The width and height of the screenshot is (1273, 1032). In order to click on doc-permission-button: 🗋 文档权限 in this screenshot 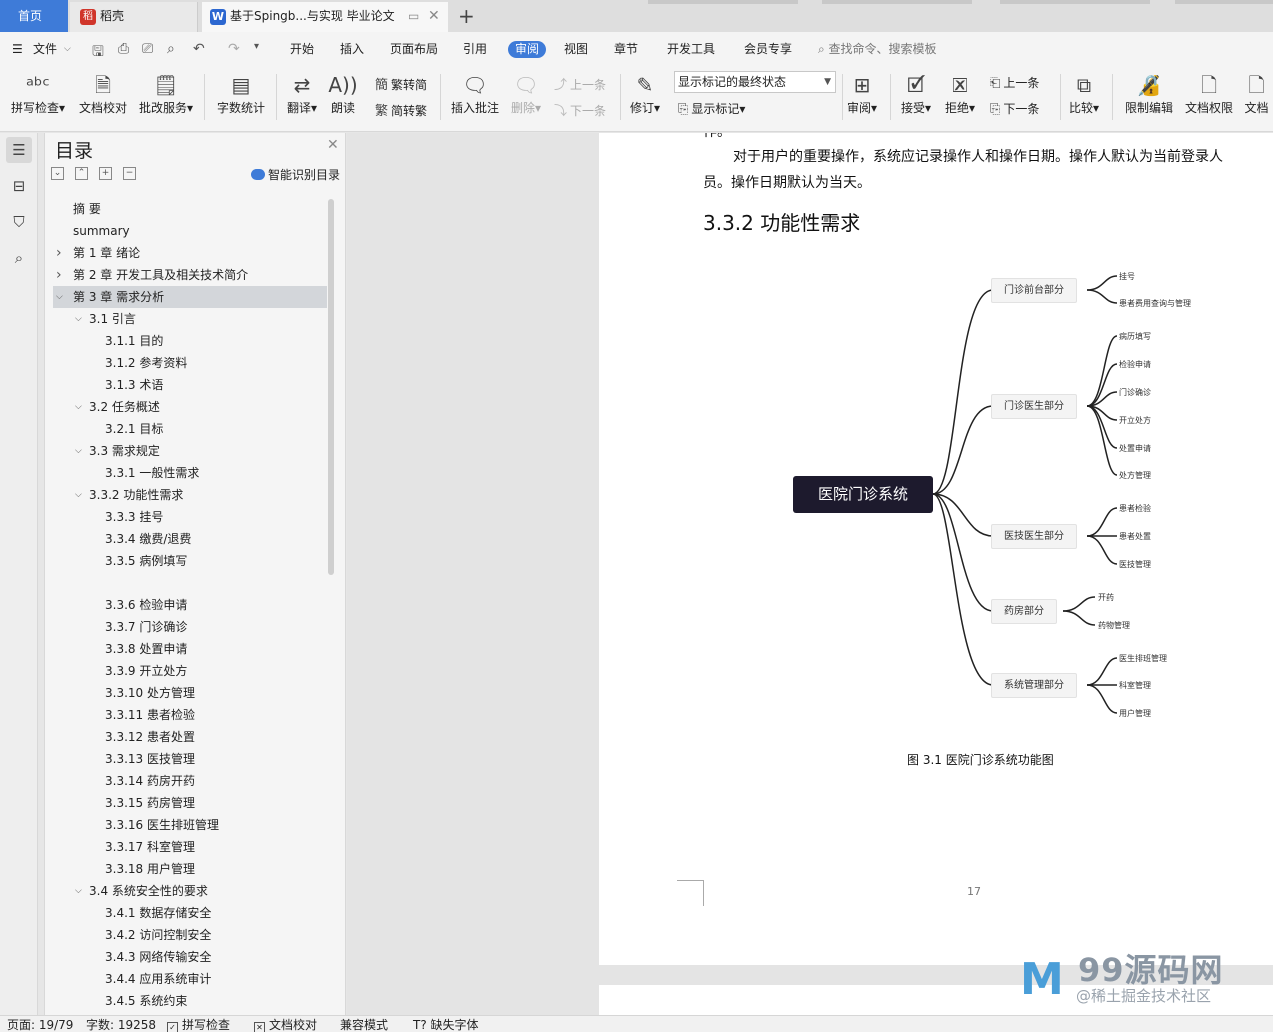, I will do `click(1209, 93)`.